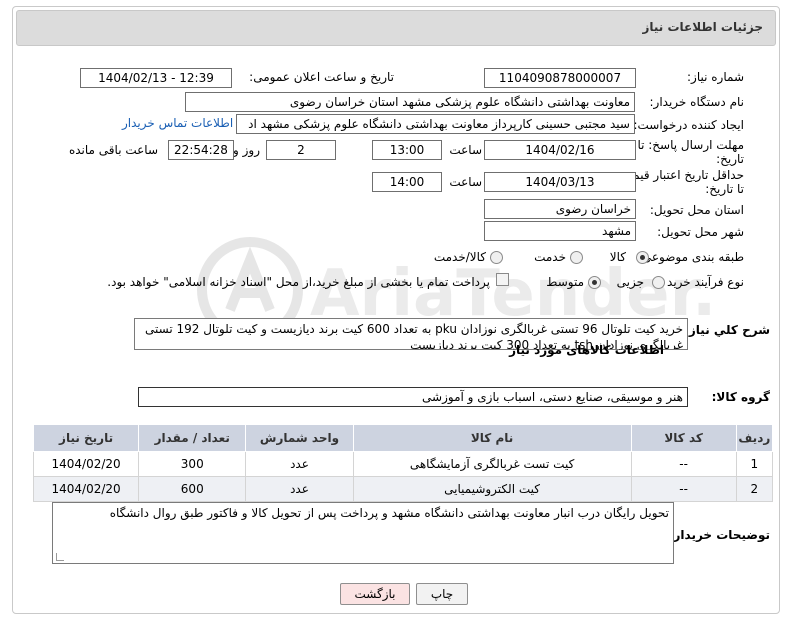 This screenshot has width=788, height=620. I want to click on days-label: روز و, so click(246, 150).